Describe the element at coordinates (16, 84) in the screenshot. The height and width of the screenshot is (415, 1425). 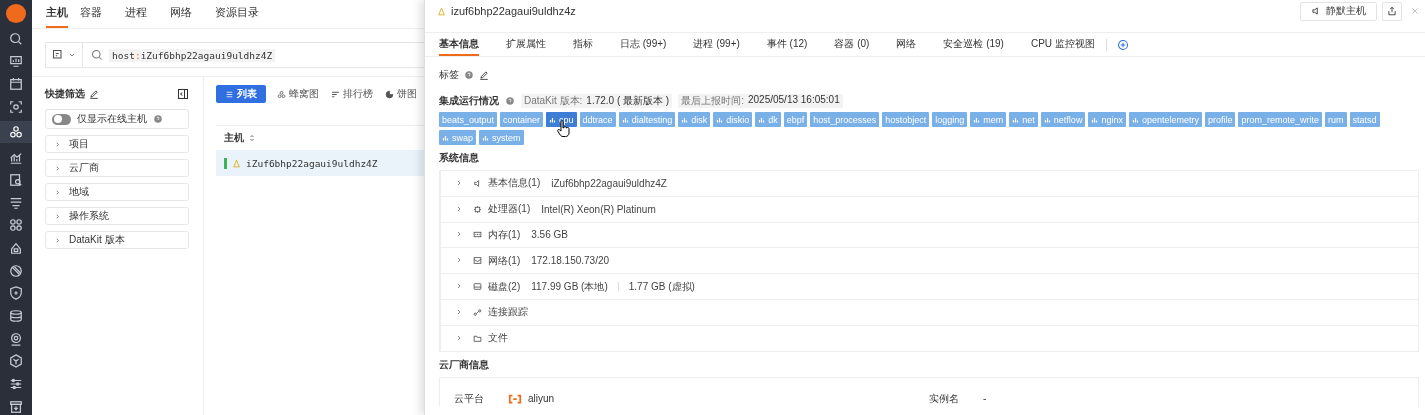
I see `calendar-icon` at that location.